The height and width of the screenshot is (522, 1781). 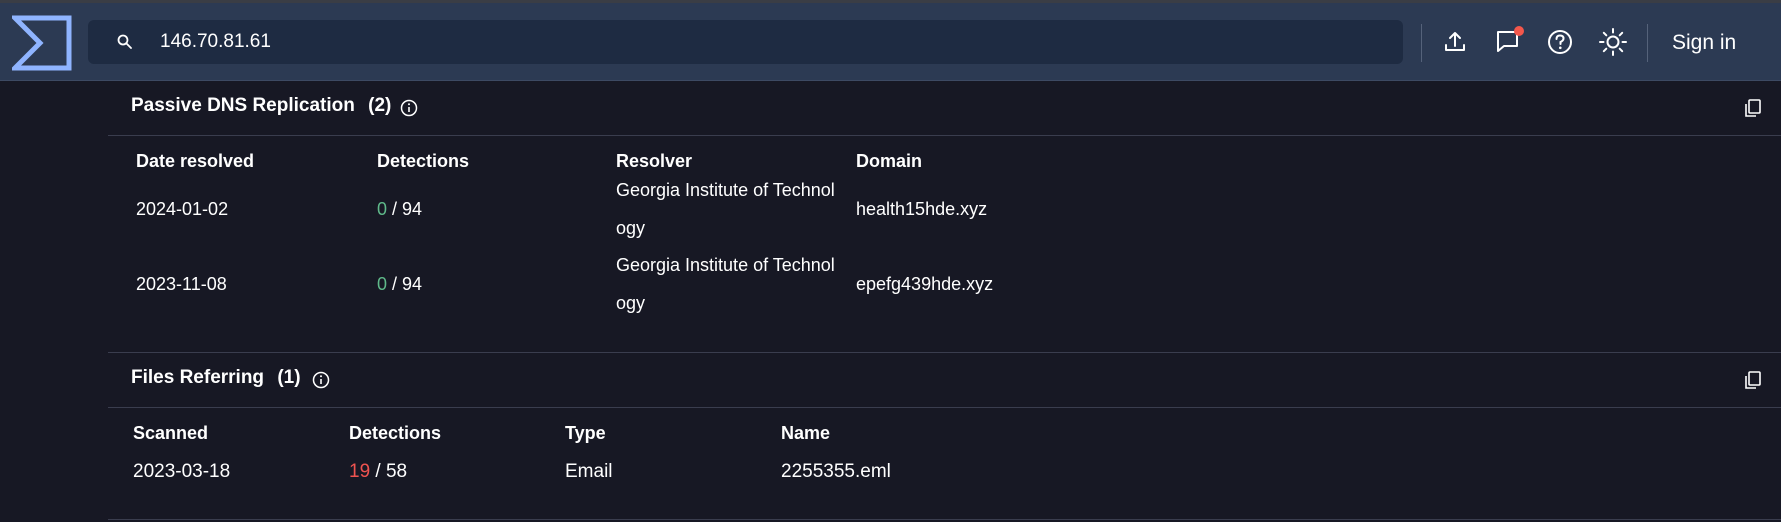 What do you see at coordinates (389, 471) in the screenshot?
I see `detections-total: / 58` at bounding box center [389, 471].